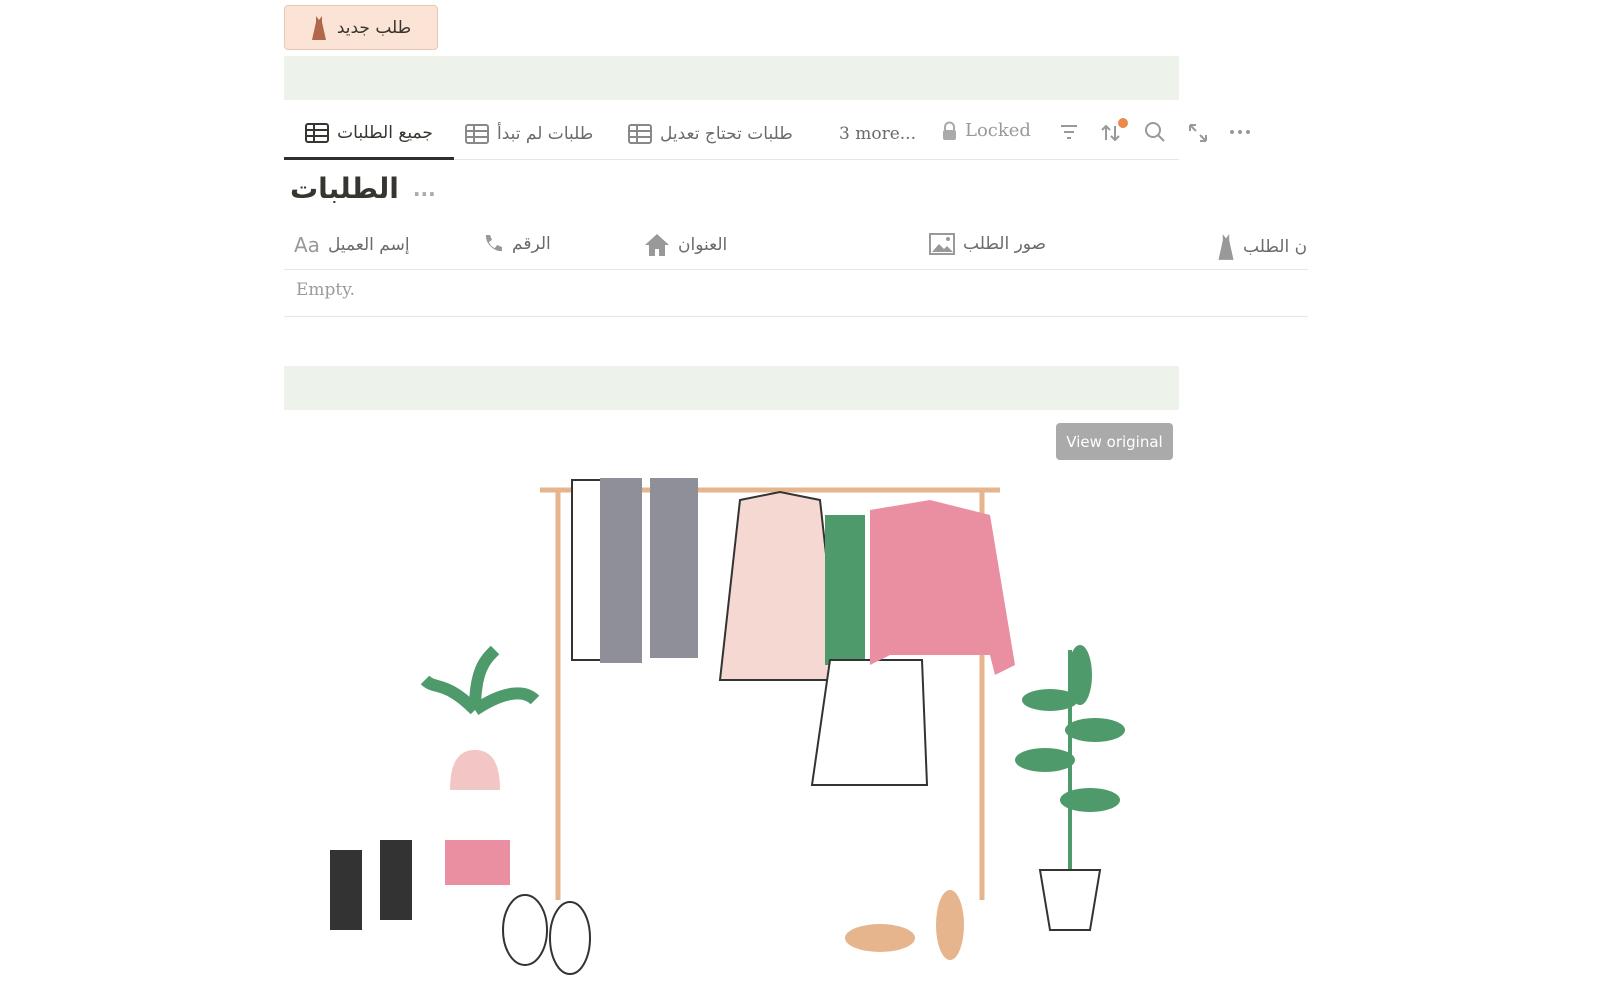 Image resolution: width=1600 pixels, height=1000 pixels. I want to click on plant-right-icon, so click(1070, 788).